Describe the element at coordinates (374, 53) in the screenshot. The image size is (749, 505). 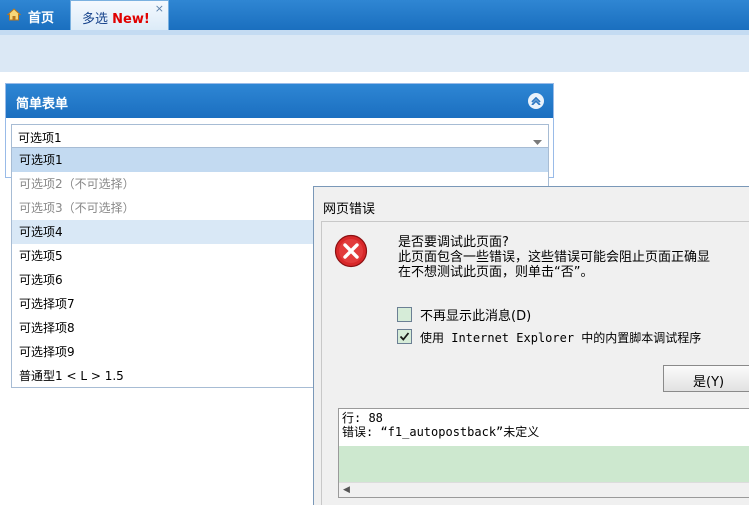
I see `toolbar` at that location.